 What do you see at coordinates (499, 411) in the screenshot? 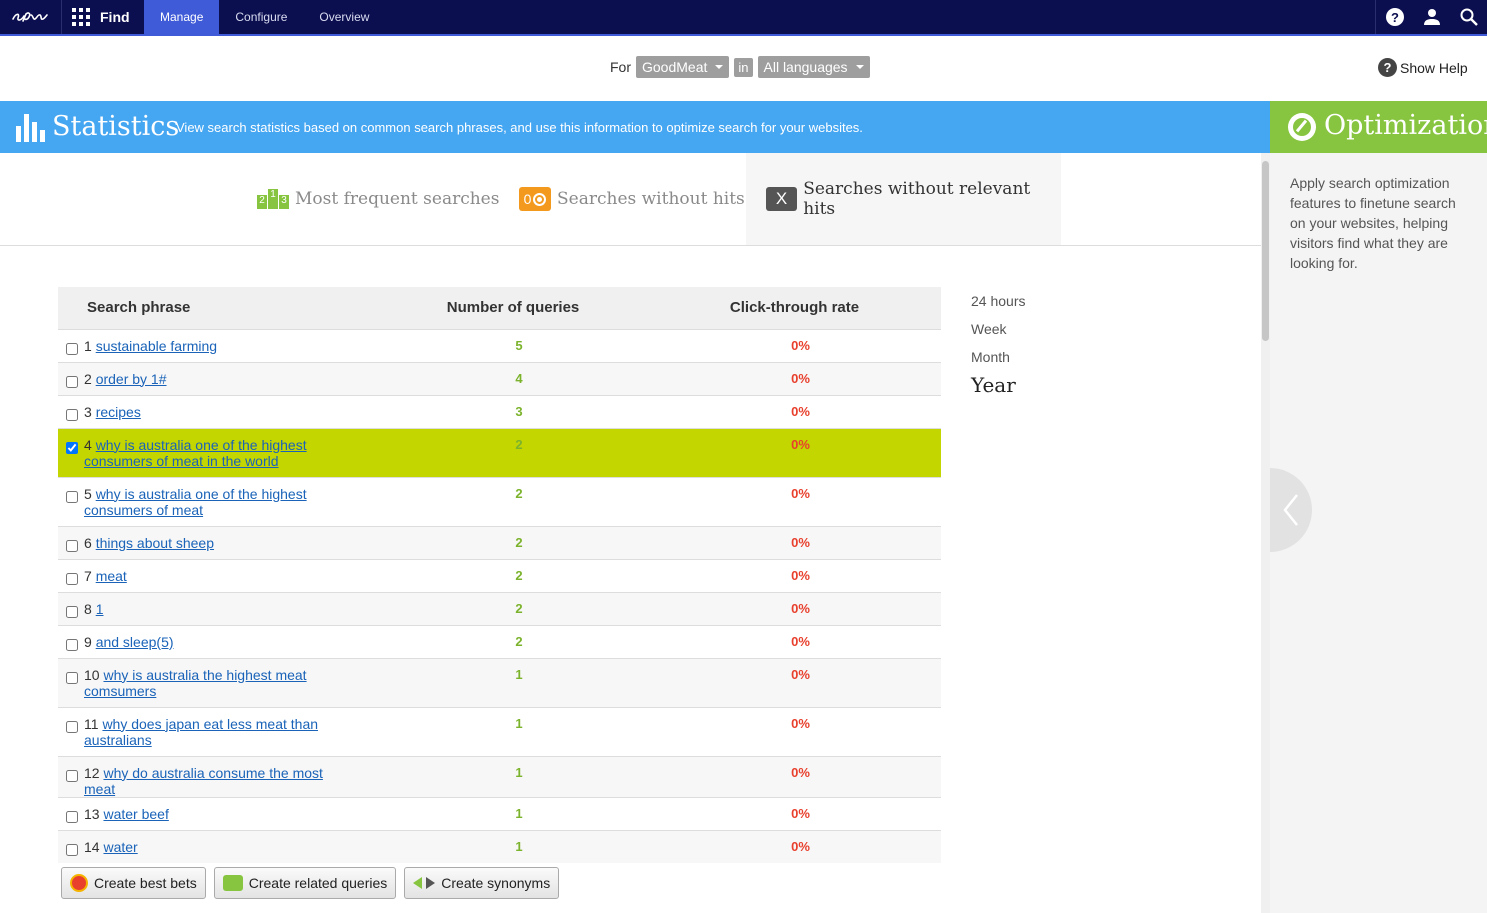
I see `table-row: 3 recipes 3 0%` at bounding box center [499, 411].